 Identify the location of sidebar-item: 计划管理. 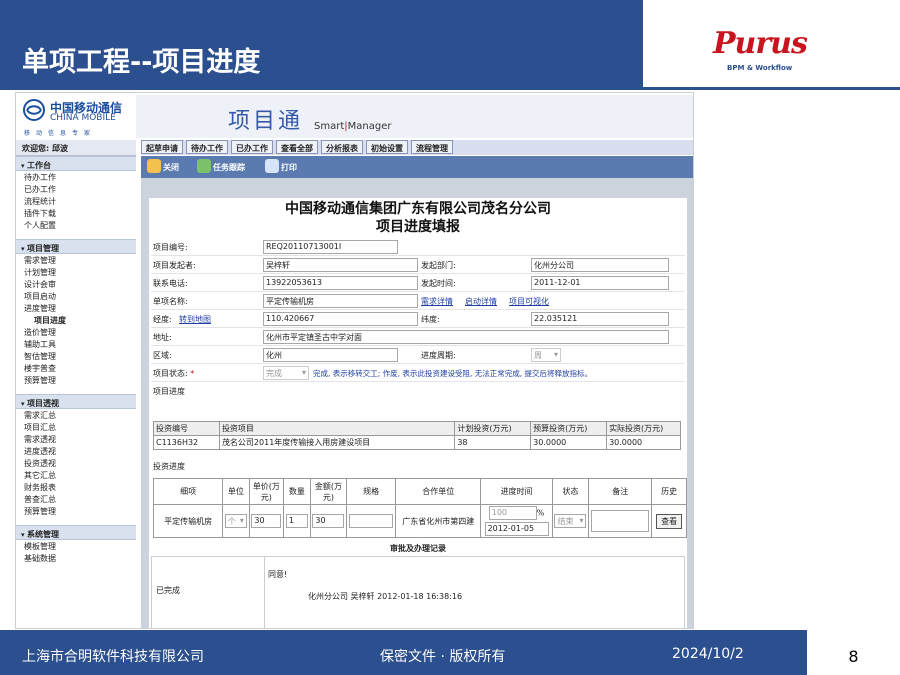
(76, 272).